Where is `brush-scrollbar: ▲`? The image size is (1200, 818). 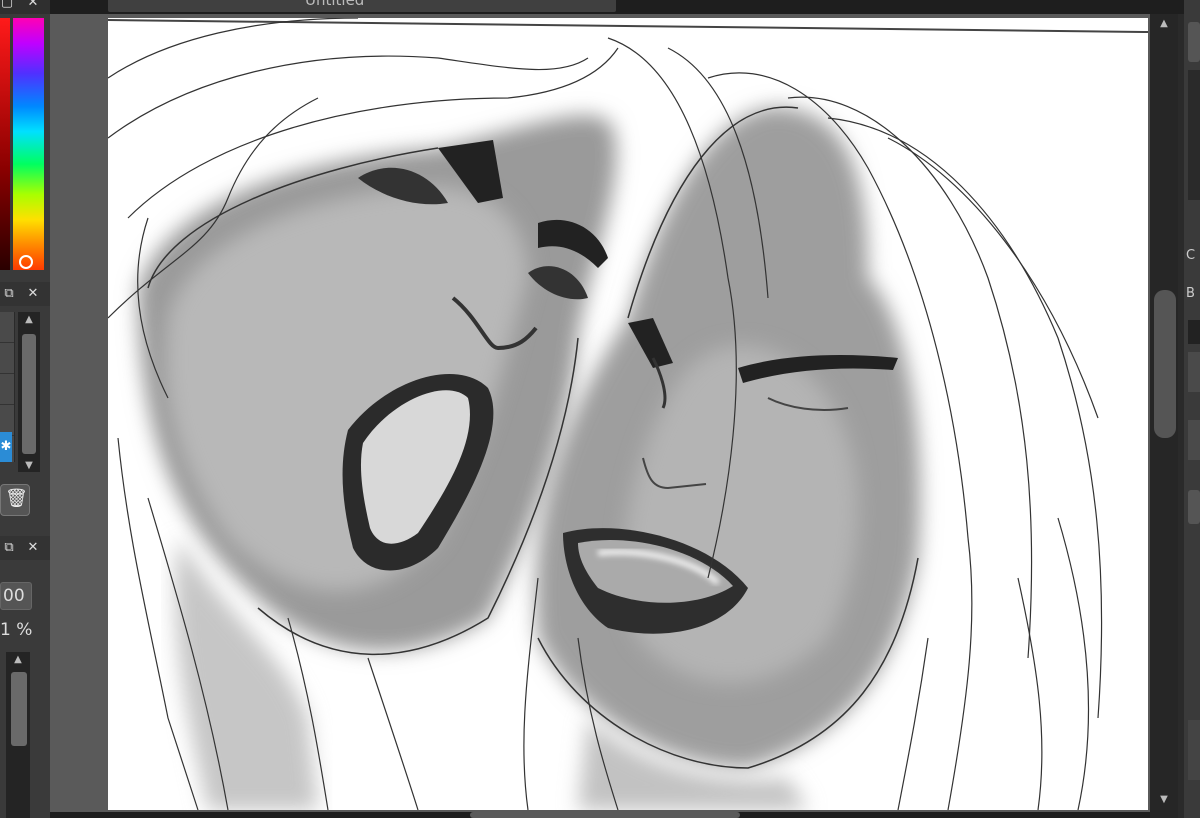
brush-scrollbar: ▲ is located at coordinates (18, 735).